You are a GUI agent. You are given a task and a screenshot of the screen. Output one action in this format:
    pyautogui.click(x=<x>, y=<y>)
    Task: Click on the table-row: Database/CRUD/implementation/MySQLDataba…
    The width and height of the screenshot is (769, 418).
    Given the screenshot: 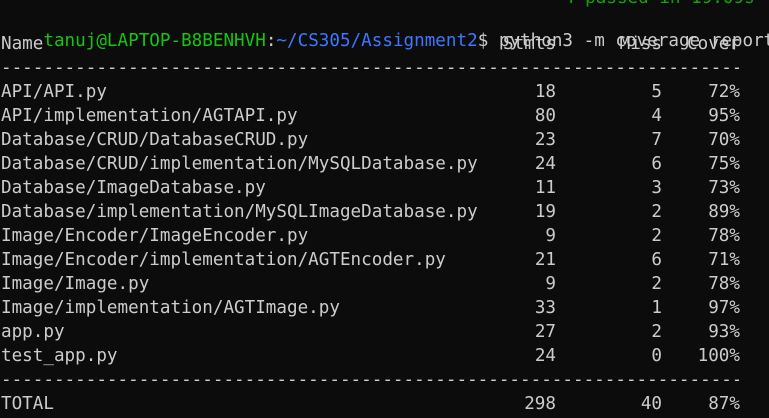 What is the action you would take?
    pyautogui.click(x=384, y=164)
    